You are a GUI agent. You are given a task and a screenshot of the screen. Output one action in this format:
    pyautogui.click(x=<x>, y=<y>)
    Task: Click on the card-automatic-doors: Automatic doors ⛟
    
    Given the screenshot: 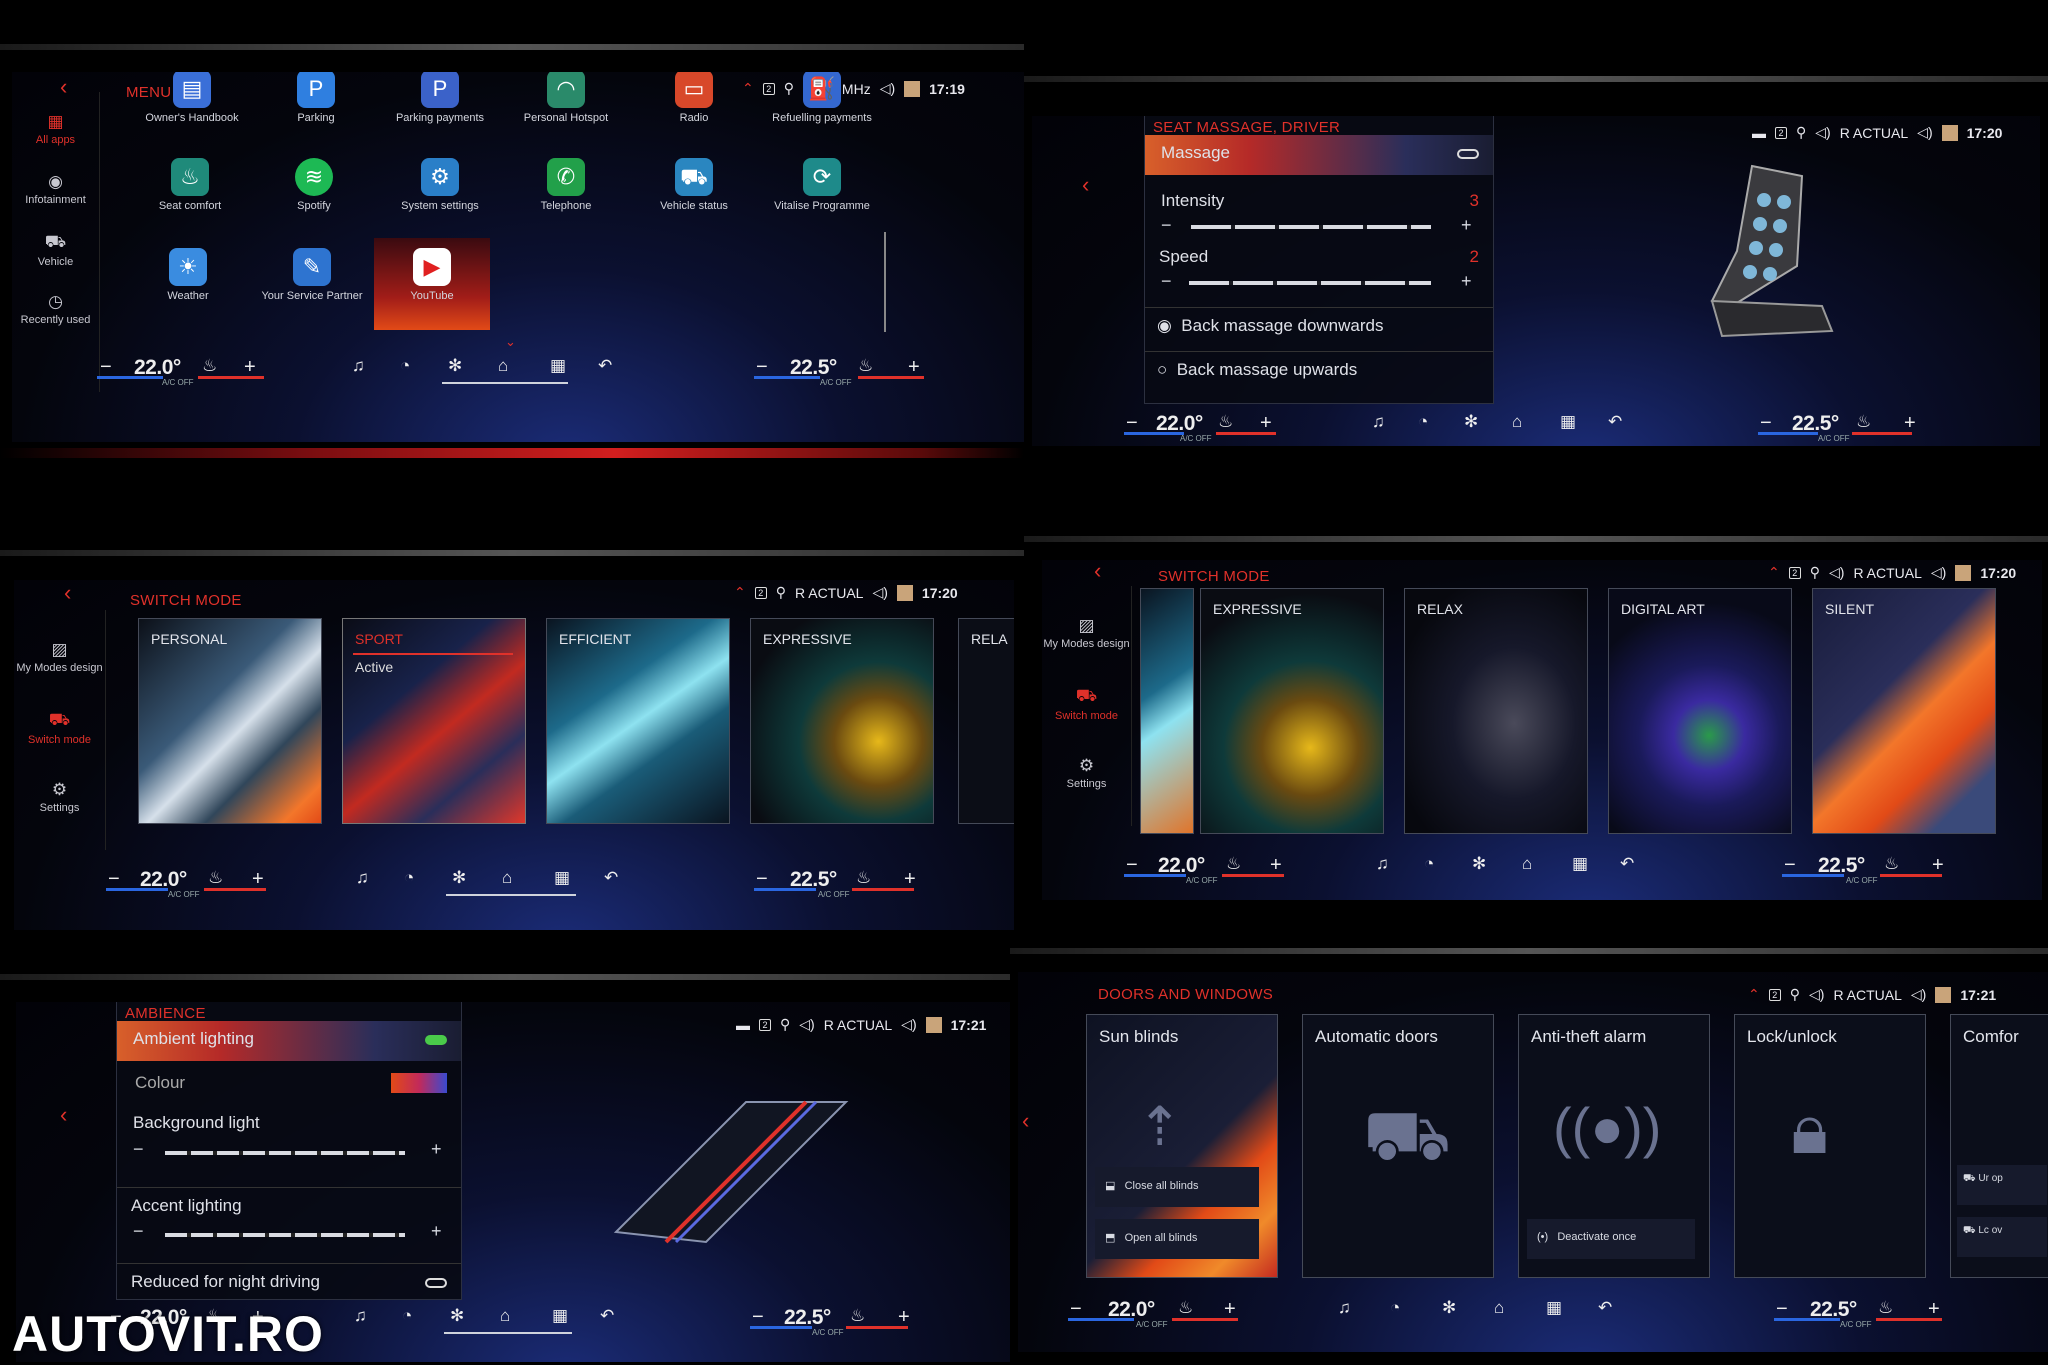 What is the action you would take?
    pyautogui.click(x=1398, y=1146)
    